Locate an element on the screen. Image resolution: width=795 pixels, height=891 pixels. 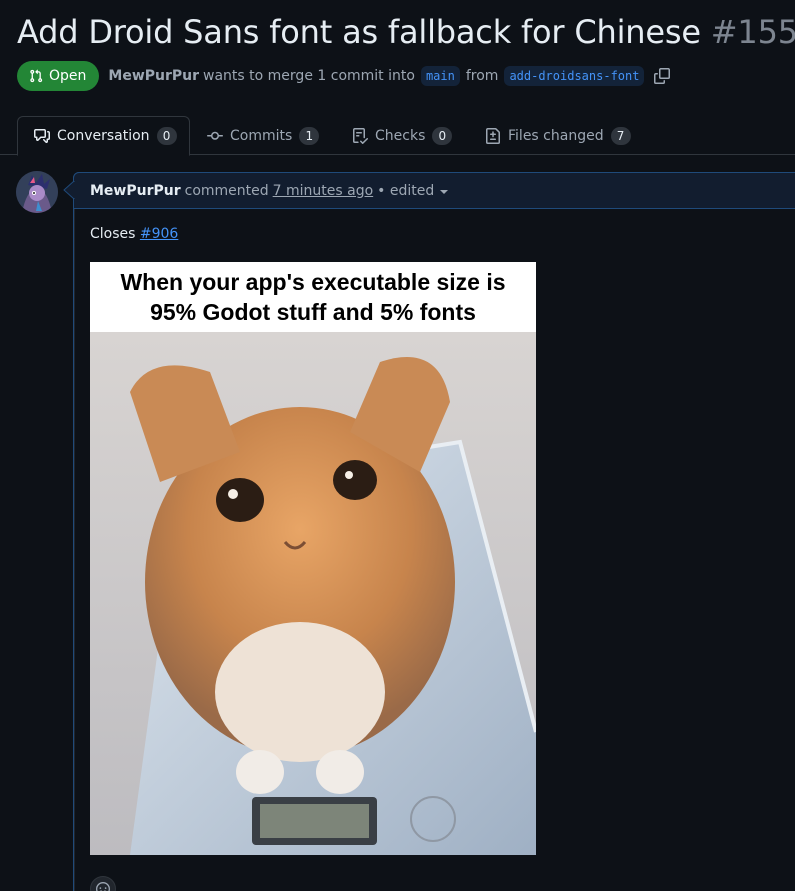
commit-icon is located at coordinates (215, 135).